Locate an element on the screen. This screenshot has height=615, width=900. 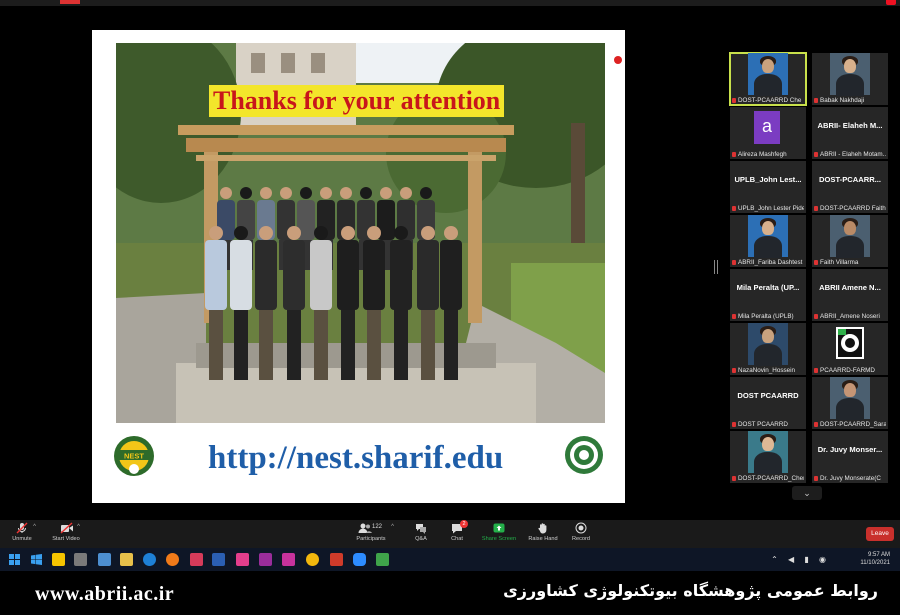
system-clock: 9:57 AM 11/10/2021 is located at coordinates (875, 559).